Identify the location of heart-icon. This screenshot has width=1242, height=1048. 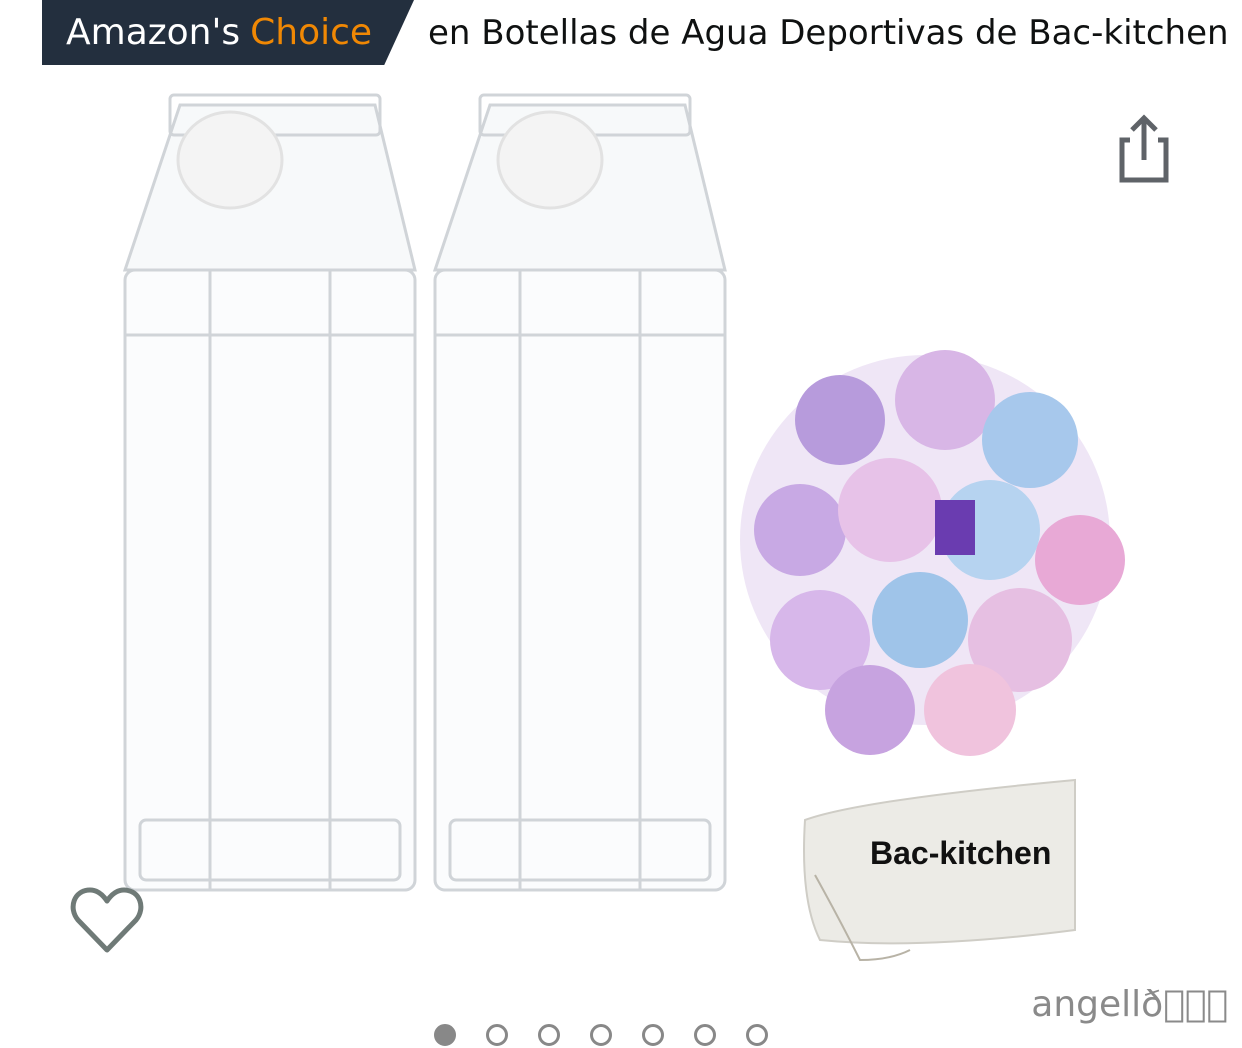
(107, 920).